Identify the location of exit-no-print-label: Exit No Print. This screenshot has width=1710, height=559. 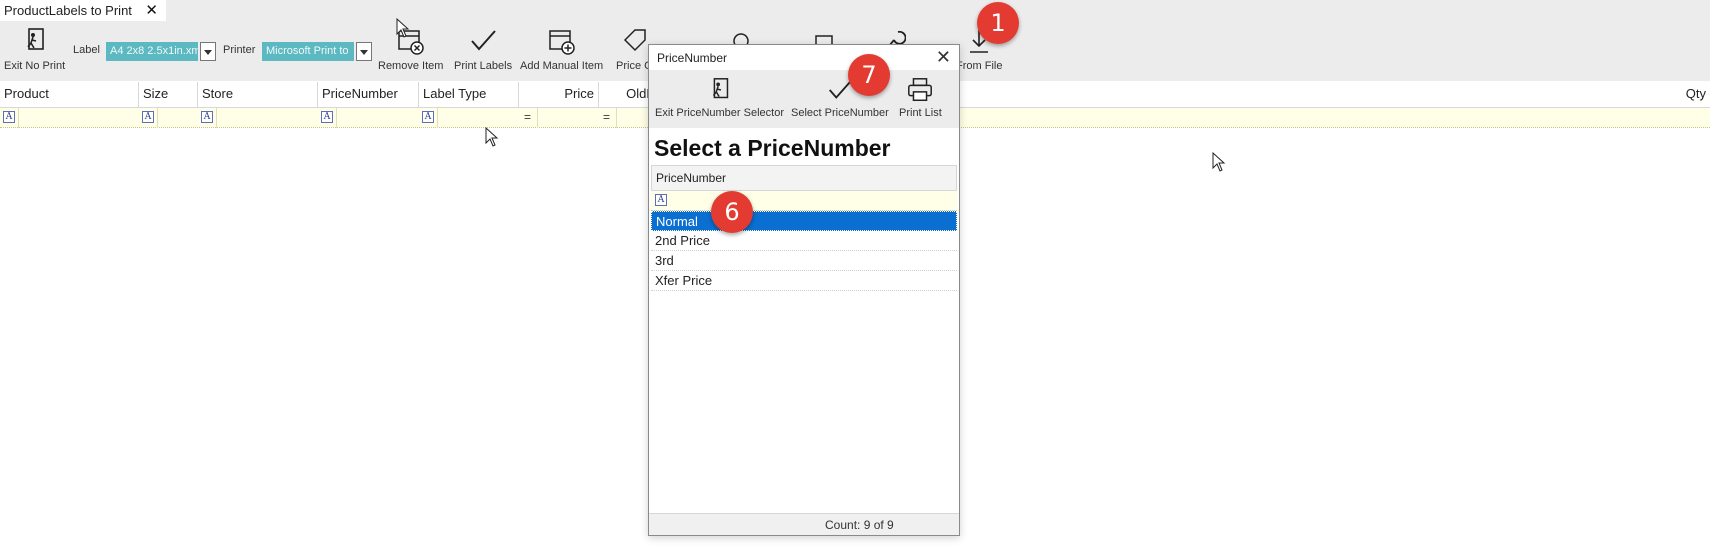
(35, 66).